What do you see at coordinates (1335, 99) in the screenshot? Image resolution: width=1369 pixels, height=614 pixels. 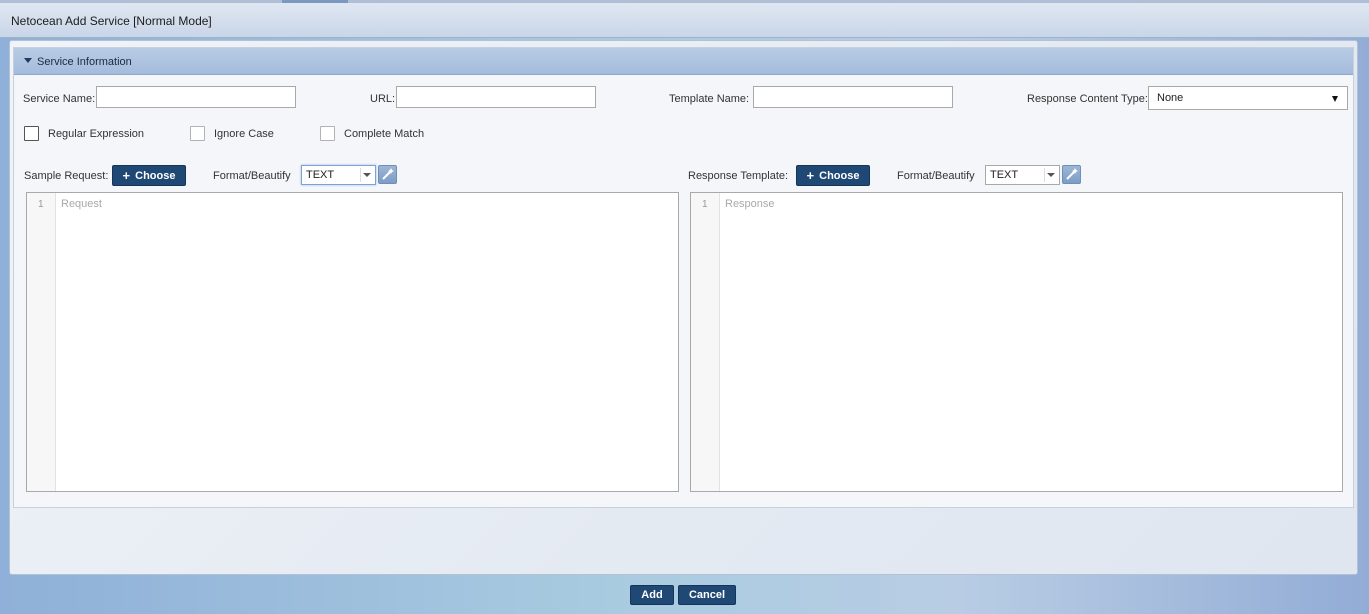 I see `dropdown-arrow-icon` at bounding box center [1335, 99].